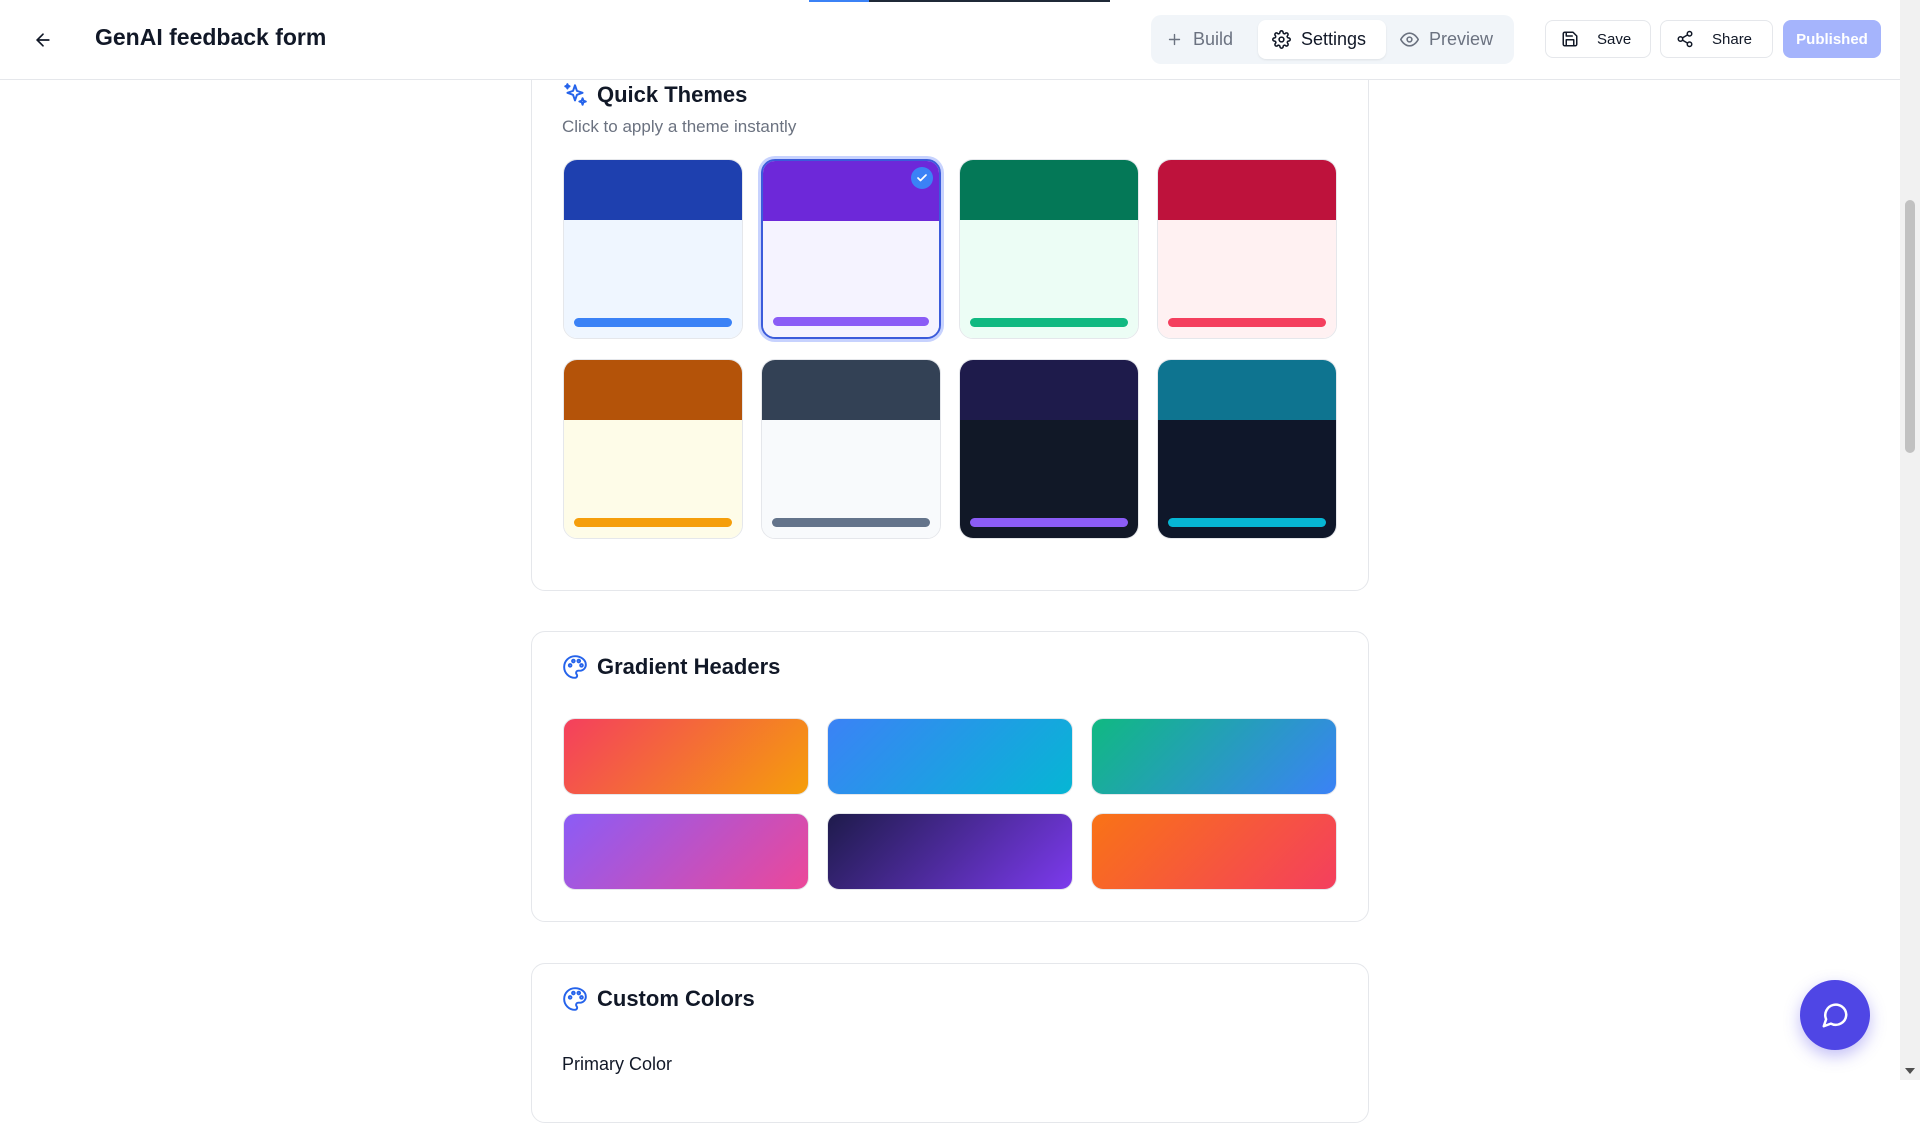 The height and width of the screenshot is (1123, 1920). What do you see at coordinates (1832, 39) in the screenshot?
I see `published-button: Published` at bounding box center [1832, 39].